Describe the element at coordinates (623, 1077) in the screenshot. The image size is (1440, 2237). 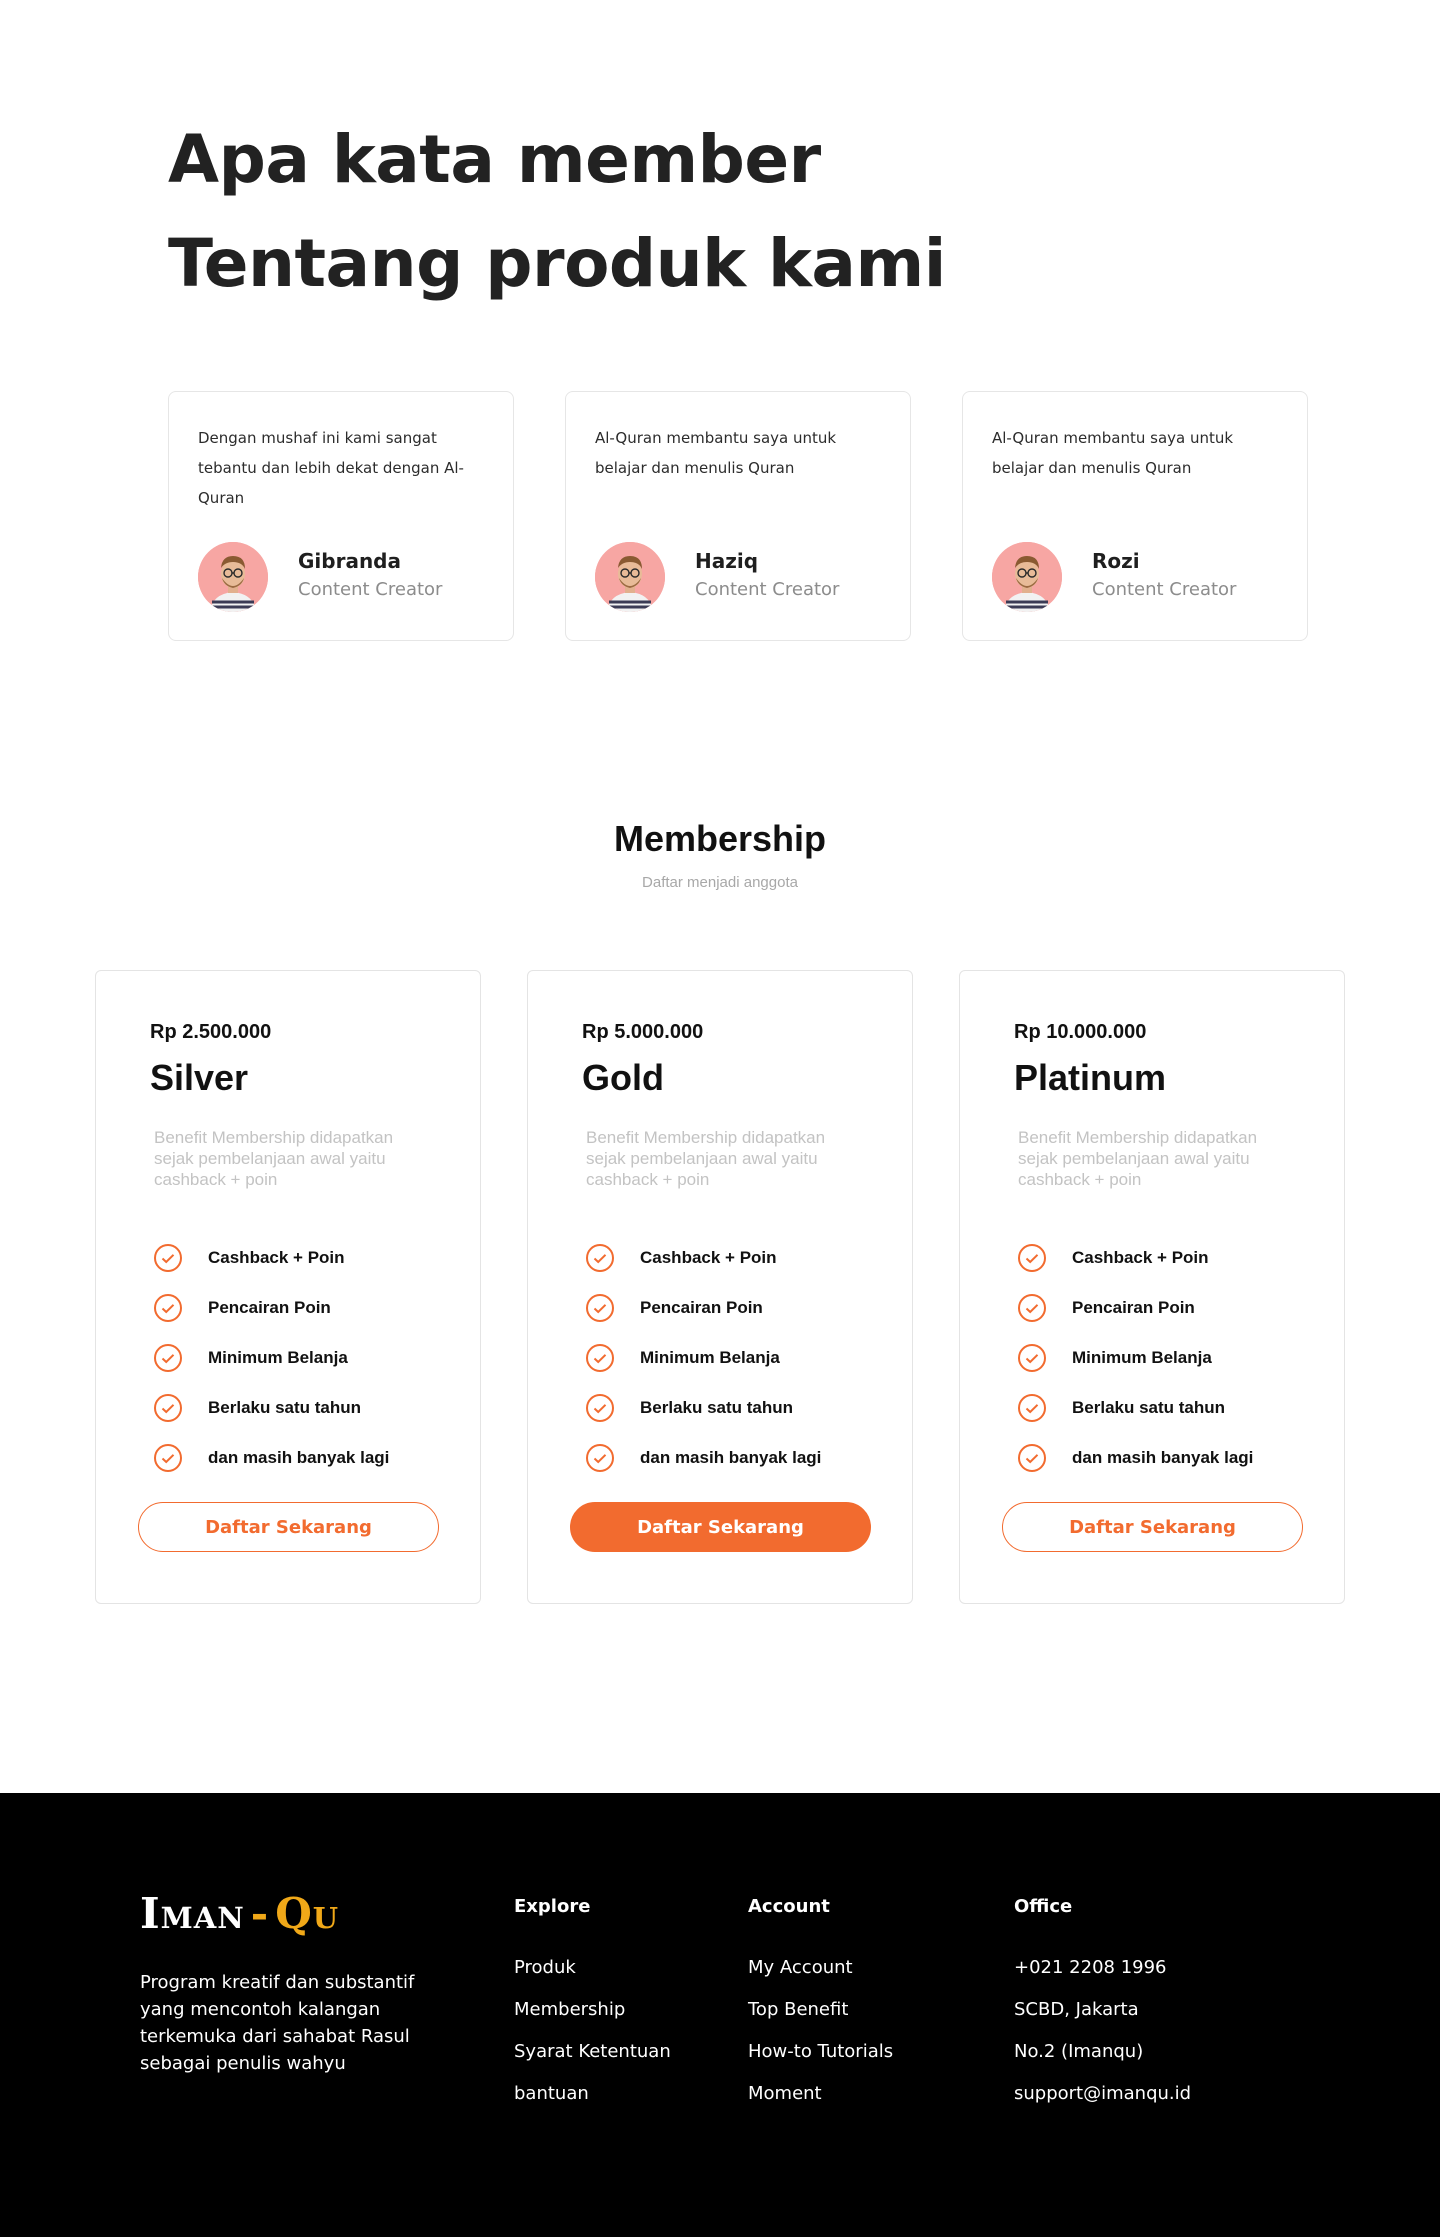
I see `plan-name: Gold` at that location.